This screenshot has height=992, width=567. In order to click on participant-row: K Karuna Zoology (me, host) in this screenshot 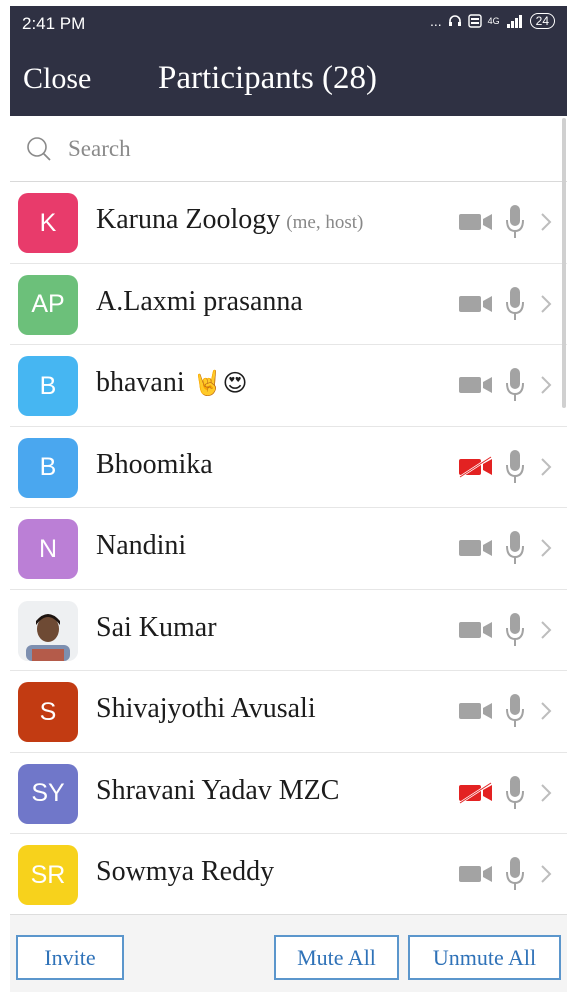, I will do `click(288, 223)`.